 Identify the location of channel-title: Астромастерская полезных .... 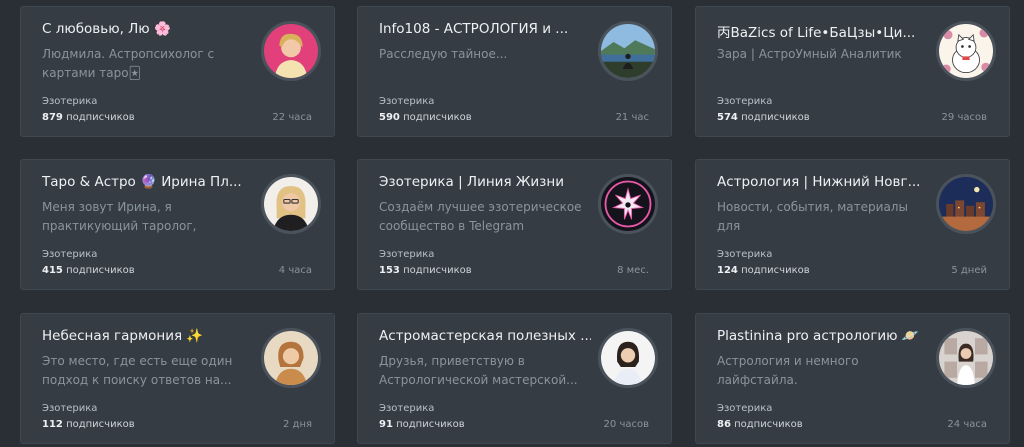
(485, 336).